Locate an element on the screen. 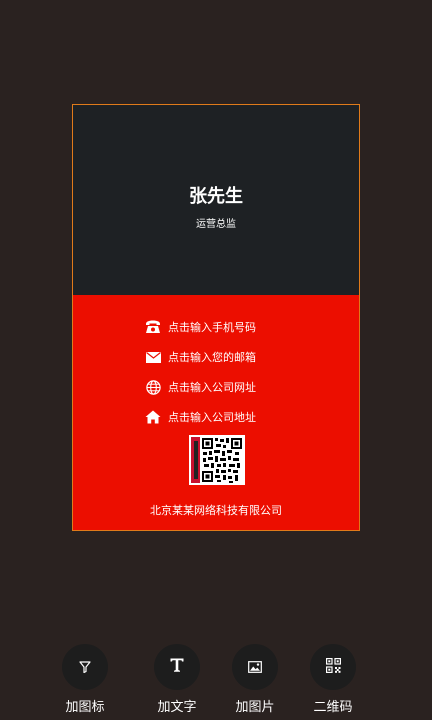  add-icon-button: 加图标 is located at coordinates (85, 678).